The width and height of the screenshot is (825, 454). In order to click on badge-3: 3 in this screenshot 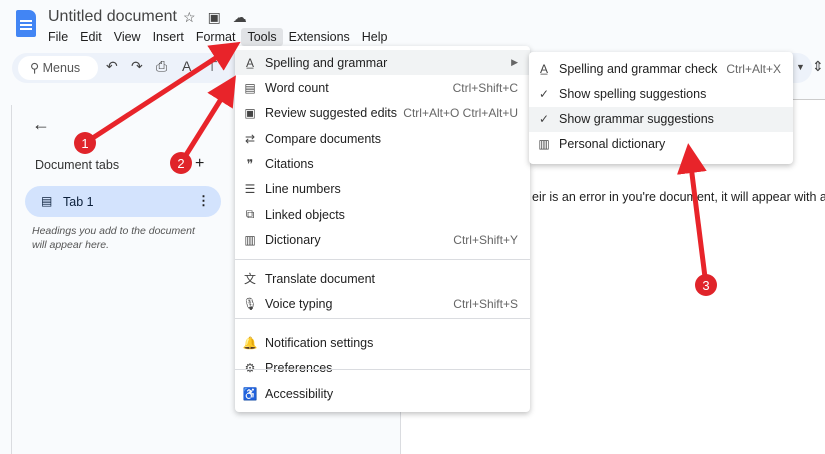, I will do `click(706, 285)`.